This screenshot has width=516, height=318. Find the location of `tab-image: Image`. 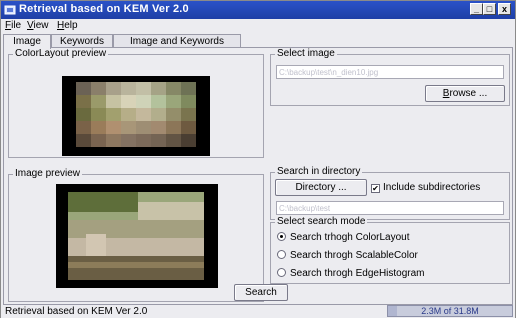

tab-image: Image is located at coordinates (27, 41).